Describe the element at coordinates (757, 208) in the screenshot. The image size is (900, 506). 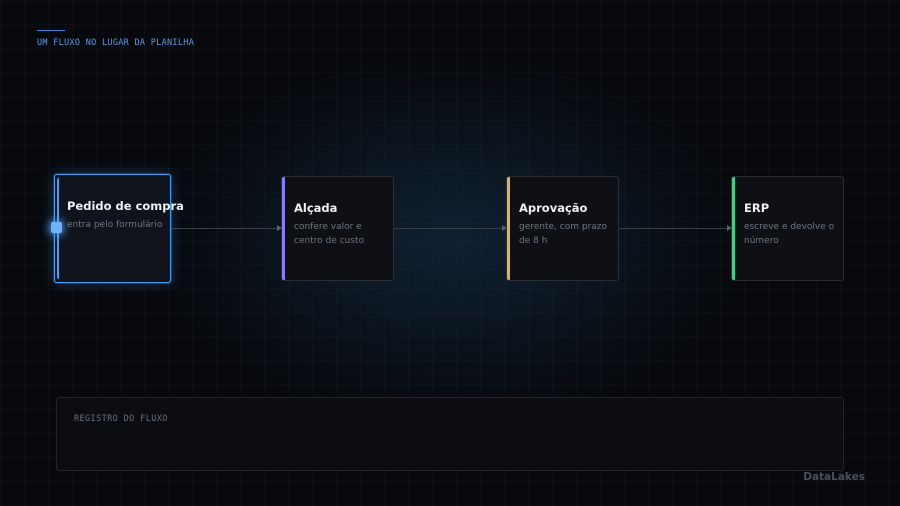
I see `step-title: ERP` at that location.